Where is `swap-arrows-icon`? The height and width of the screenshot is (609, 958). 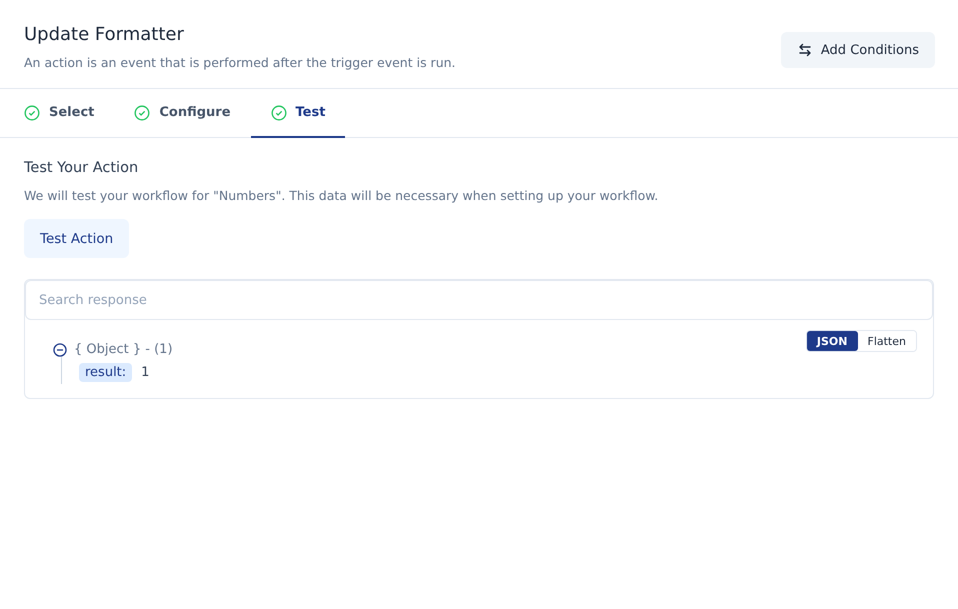
swap-arrows-icon is located at coordinates (804, 50).